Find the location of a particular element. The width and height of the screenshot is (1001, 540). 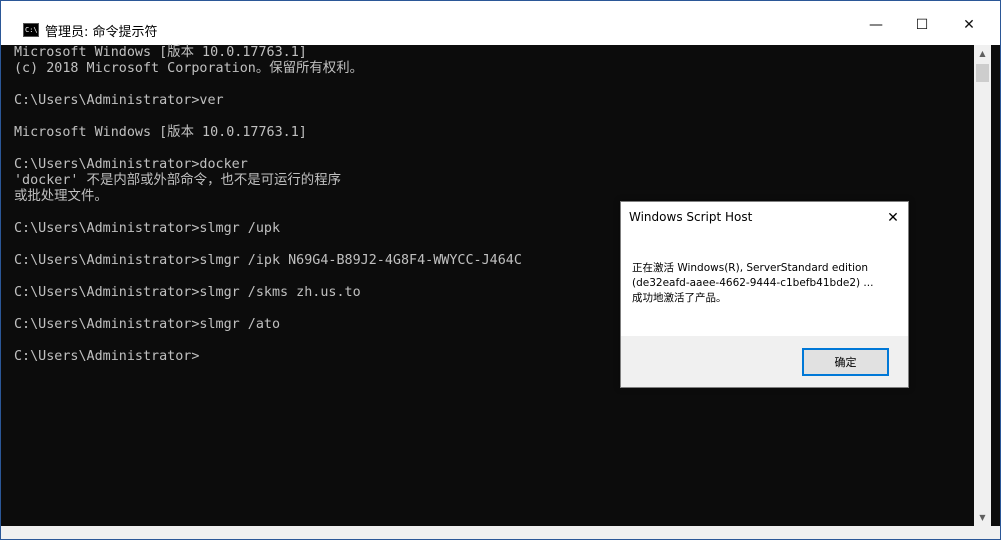

dialog-close-icon: ✕ is located at coordinates (893, 218).